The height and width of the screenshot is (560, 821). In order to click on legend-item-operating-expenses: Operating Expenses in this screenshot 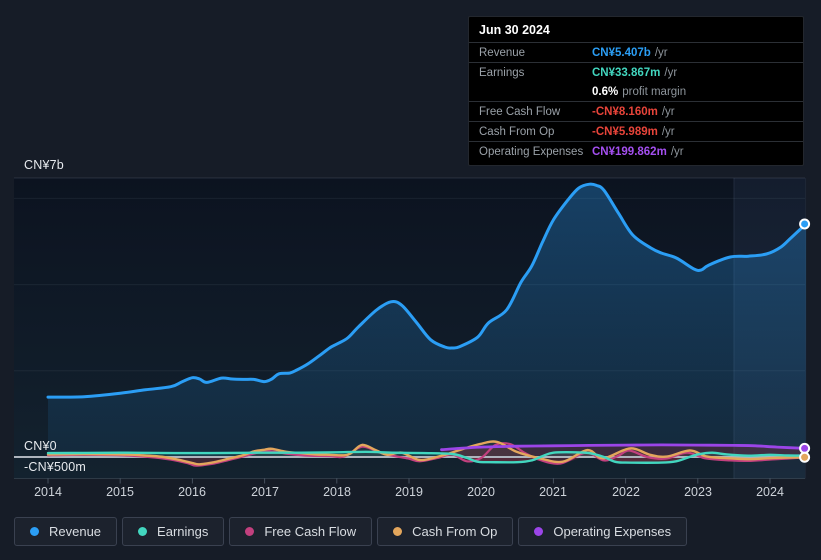, I will do `click(603, 531)`.